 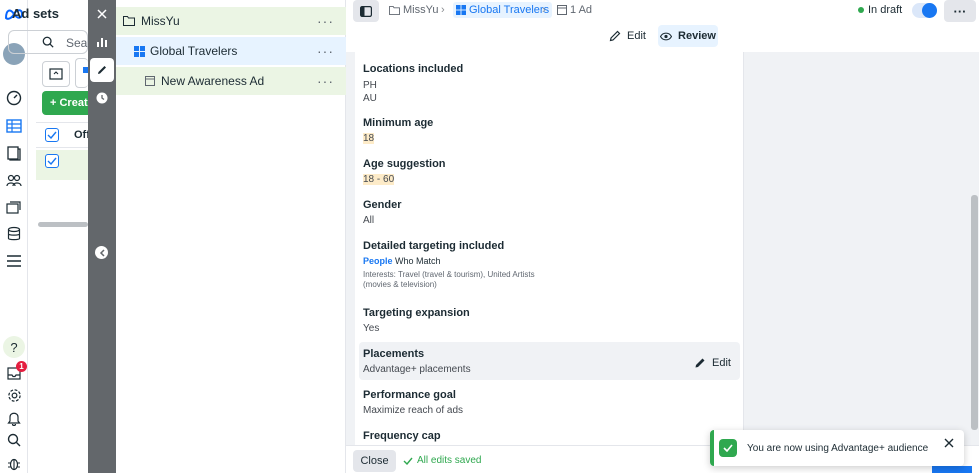 I want to click on collapse-panel-icon, so click(x=101, y=252).